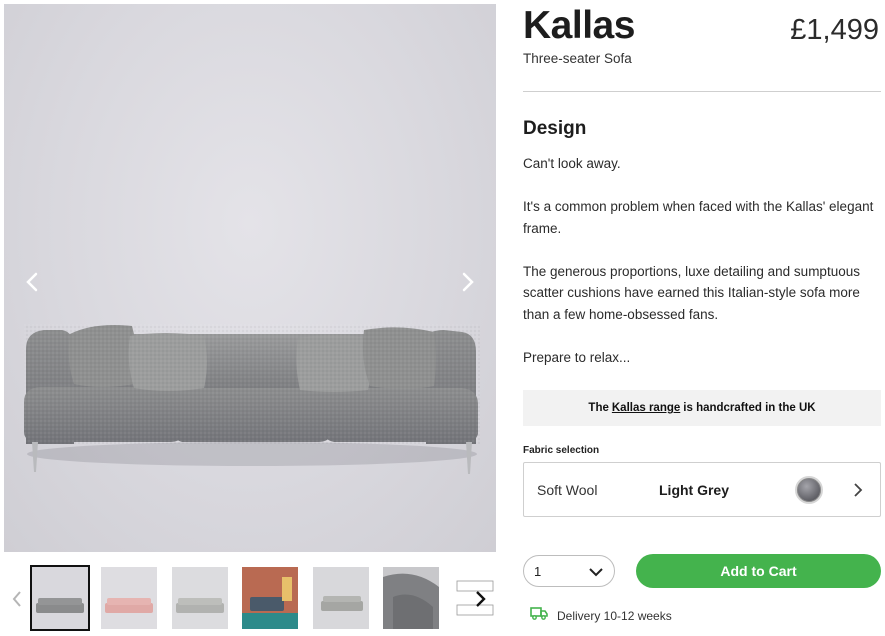 The width and height of the screenshot is (885, 636). What do you see at coordinates (32, 282) in the screenshot?
I see `gallery-prev-arrow-icon` at bounding box center [32, 282].